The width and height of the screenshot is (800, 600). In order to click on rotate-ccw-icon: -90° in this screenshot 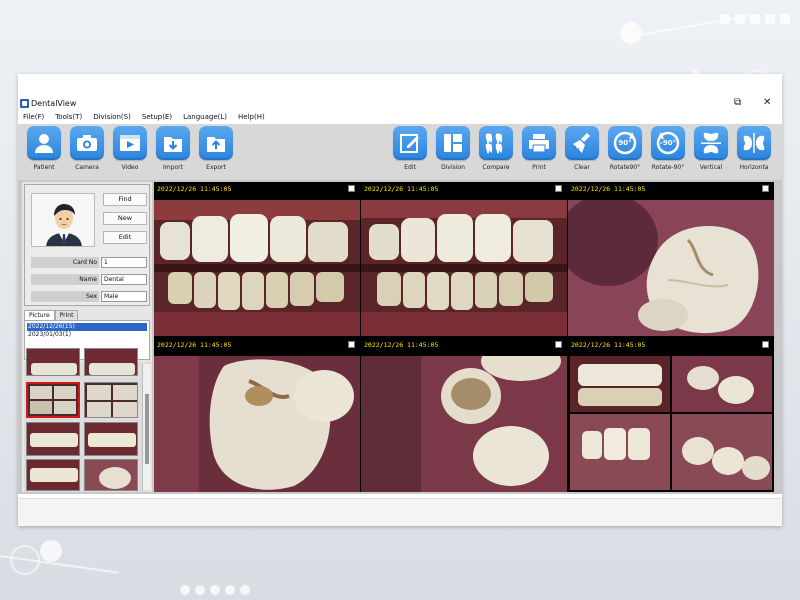, I will do `click(668, 143)`.